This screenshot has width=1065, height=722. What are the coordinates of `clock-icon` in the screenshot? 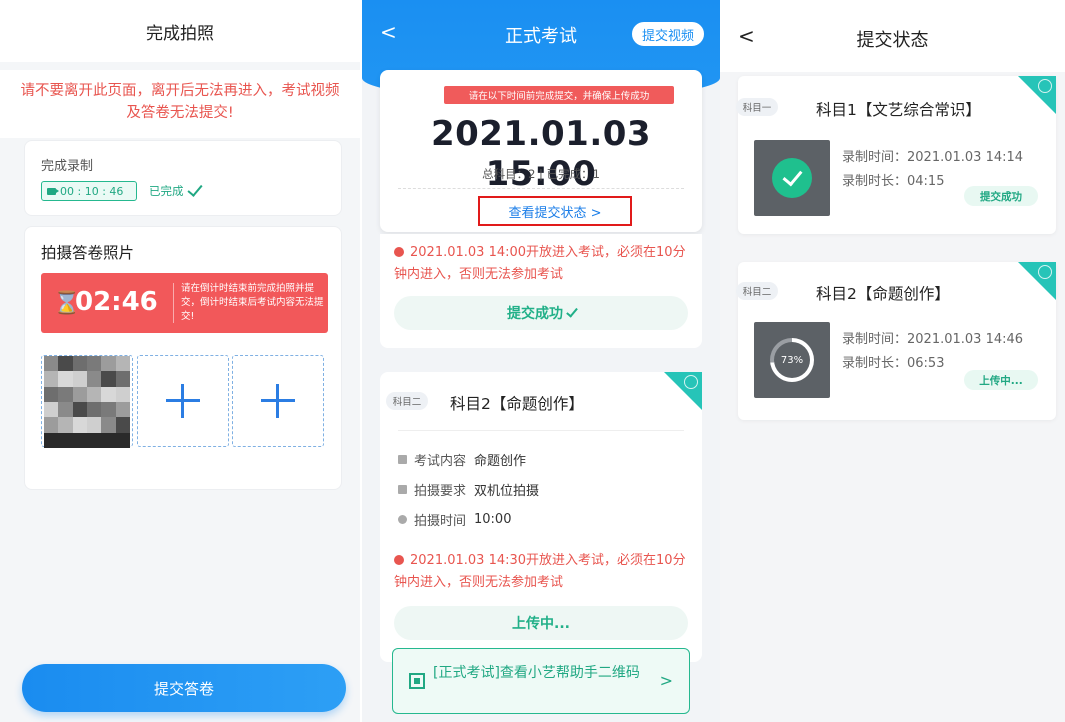 It's located at (402, 519).